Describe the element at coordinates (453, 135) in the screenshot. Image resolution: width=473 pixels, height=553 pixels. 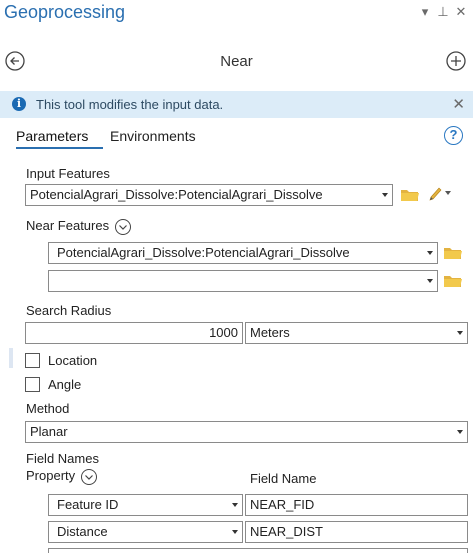
I see `help-icon: ?` at that location.